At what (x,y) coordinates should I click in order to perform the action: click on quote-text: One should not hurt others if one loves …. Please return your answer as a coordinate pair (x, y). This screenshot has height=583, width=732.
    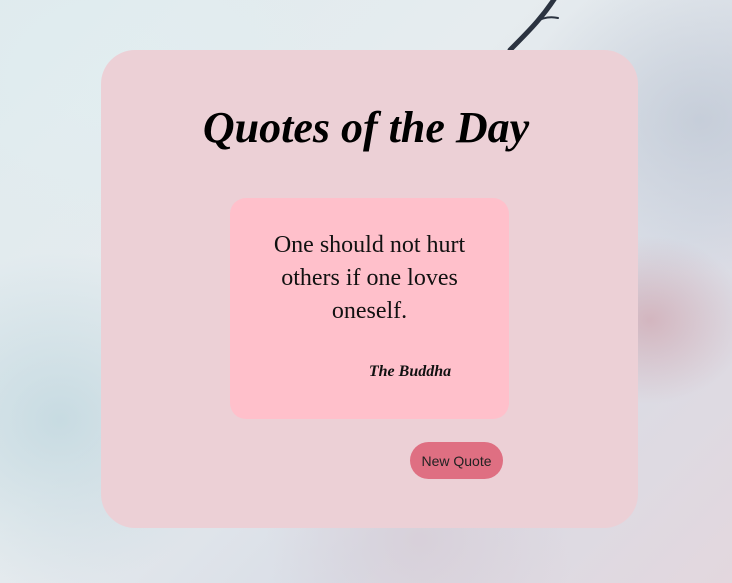
    Looking at the image, I should click on (369, 278).